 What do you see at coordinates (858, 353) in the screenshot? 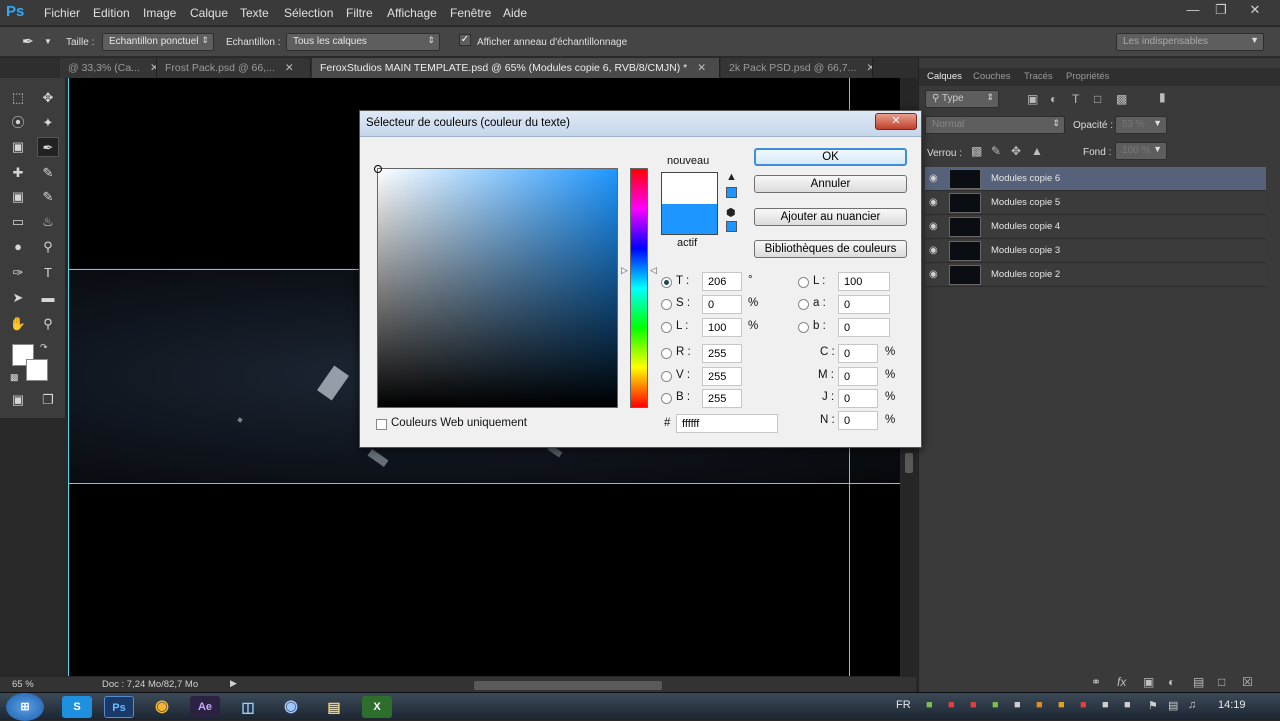
I see `c-field: 0` at bounding box center [858, 353].